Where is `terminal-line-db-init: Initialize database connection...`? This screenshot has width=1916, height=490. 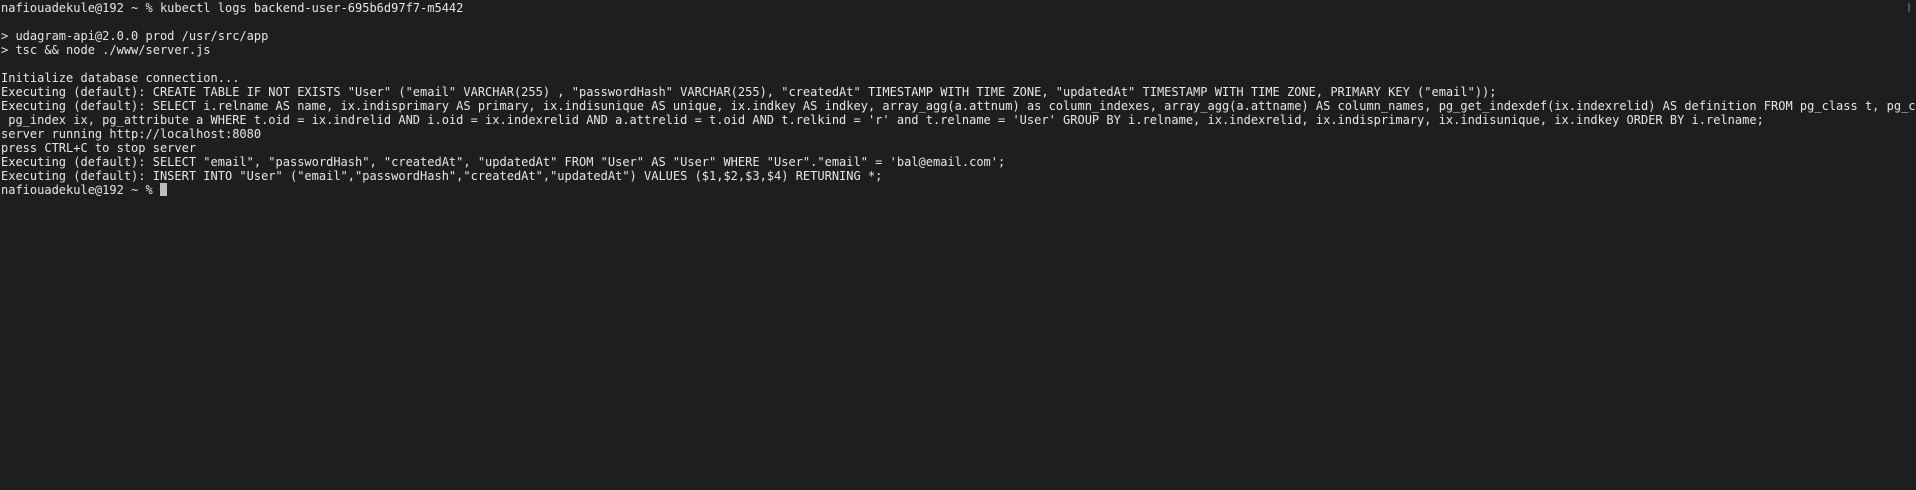 terminal-line-db-init: Initialize database connection... is located at coordinates (120, 78).